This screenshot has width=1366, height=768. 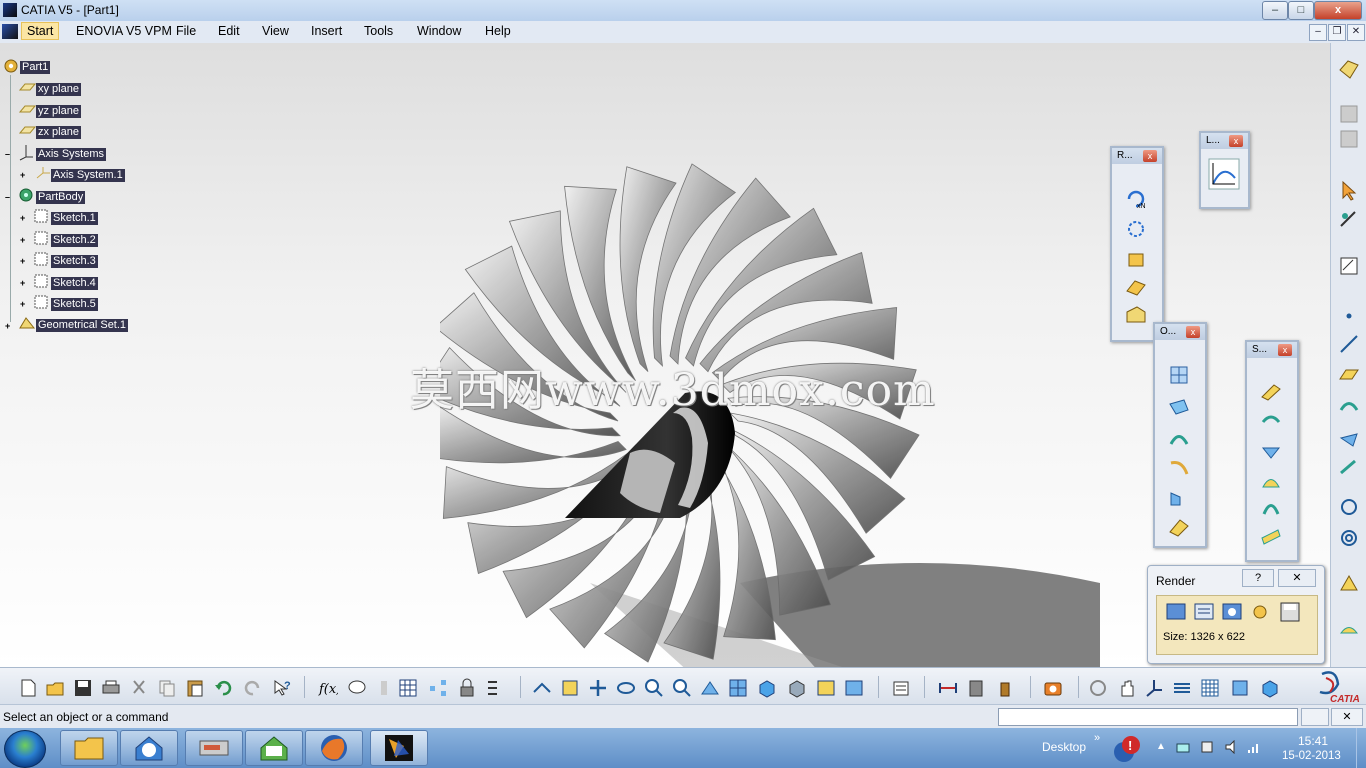 I want to click on circle-icon, so click(x=1349, y=507).